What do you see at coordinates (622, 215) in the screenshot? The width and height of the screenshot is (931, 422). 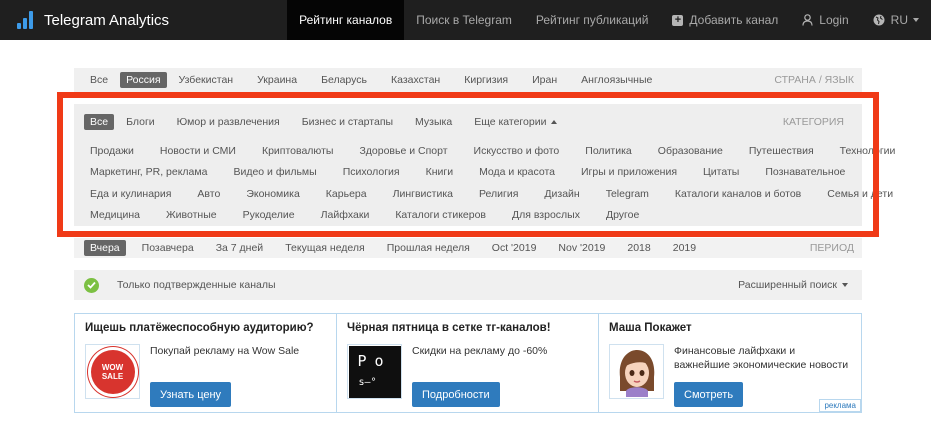 I see `category-item: Другое` at bounding box center [622, 215].